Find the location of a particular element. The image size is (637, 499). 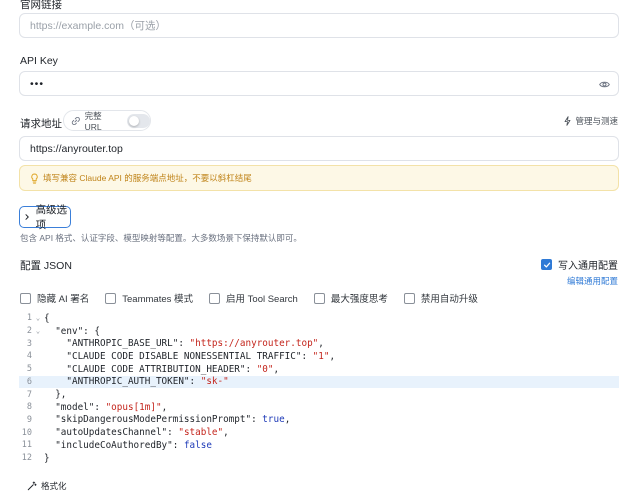

full-url-switch is located at coordinates (138, 120).